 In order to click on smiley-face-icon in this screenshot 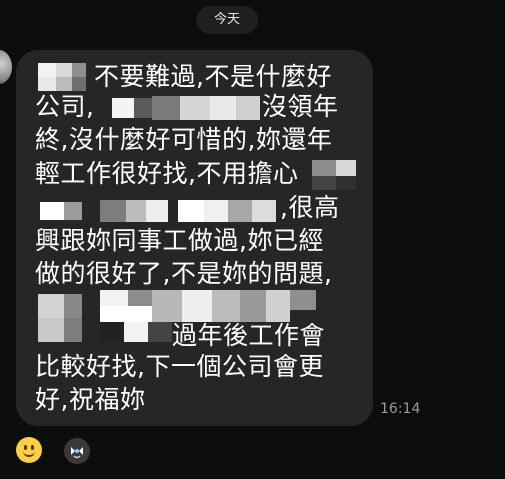, I will do `click(29, 450)`.